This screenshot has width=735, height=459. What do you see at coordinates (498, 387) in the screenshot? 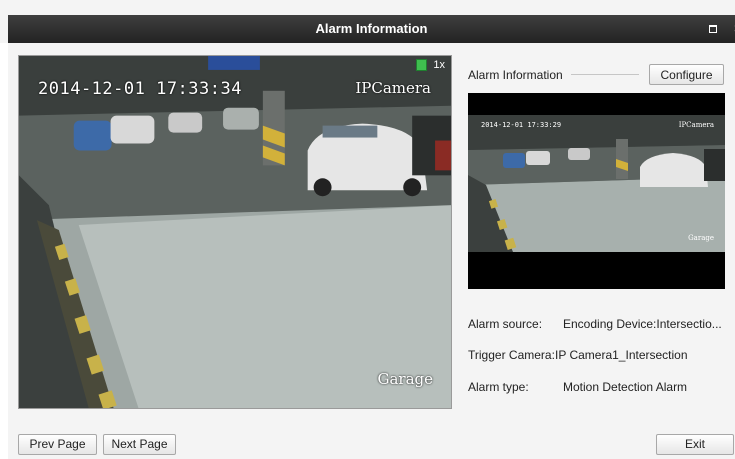
I see `alarm-type-label: Alarm type:` at bounding box center [498, 387].